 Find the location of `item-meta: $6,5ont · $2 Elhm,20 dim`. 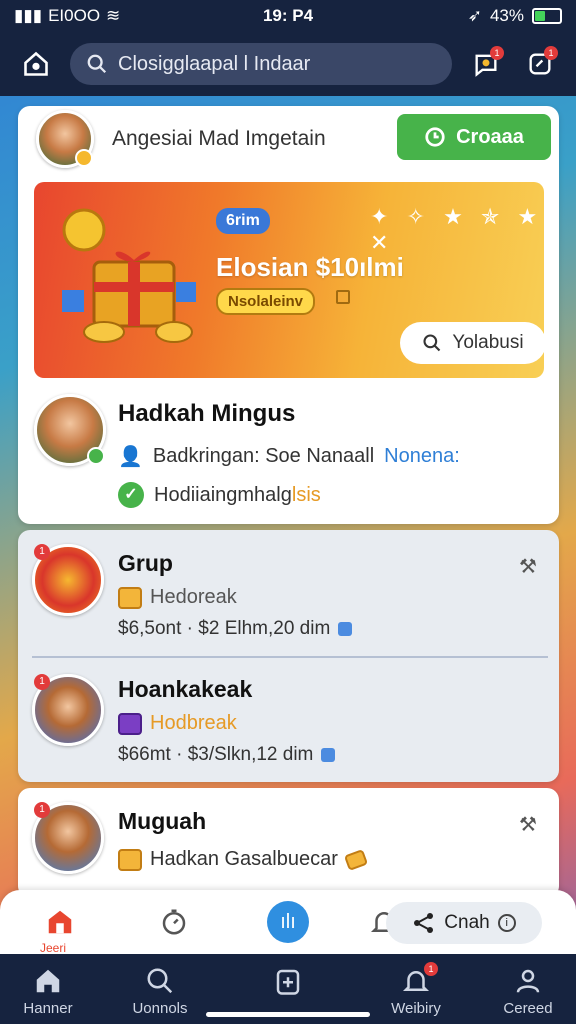

item-meta: $6,5ont · $2 Elhm,20 dim is located at coordinates (235, 629).